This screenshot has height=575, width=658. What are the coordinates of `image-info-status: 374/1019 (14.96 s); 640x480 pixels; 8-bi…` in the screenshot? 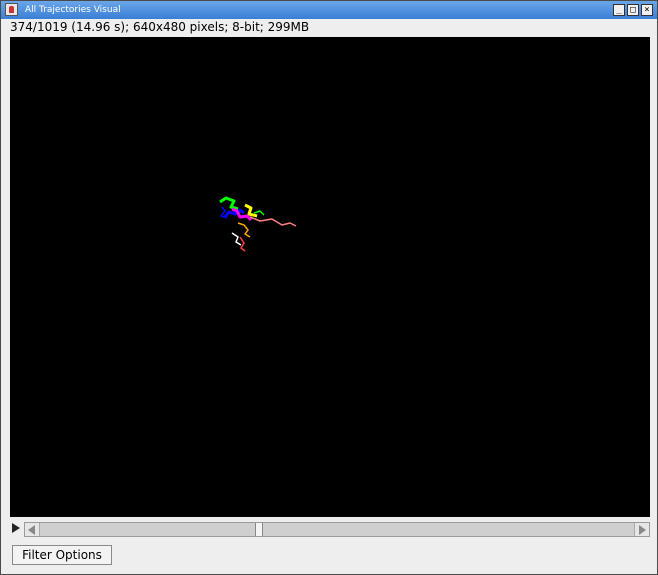 It's located at (160, 27).